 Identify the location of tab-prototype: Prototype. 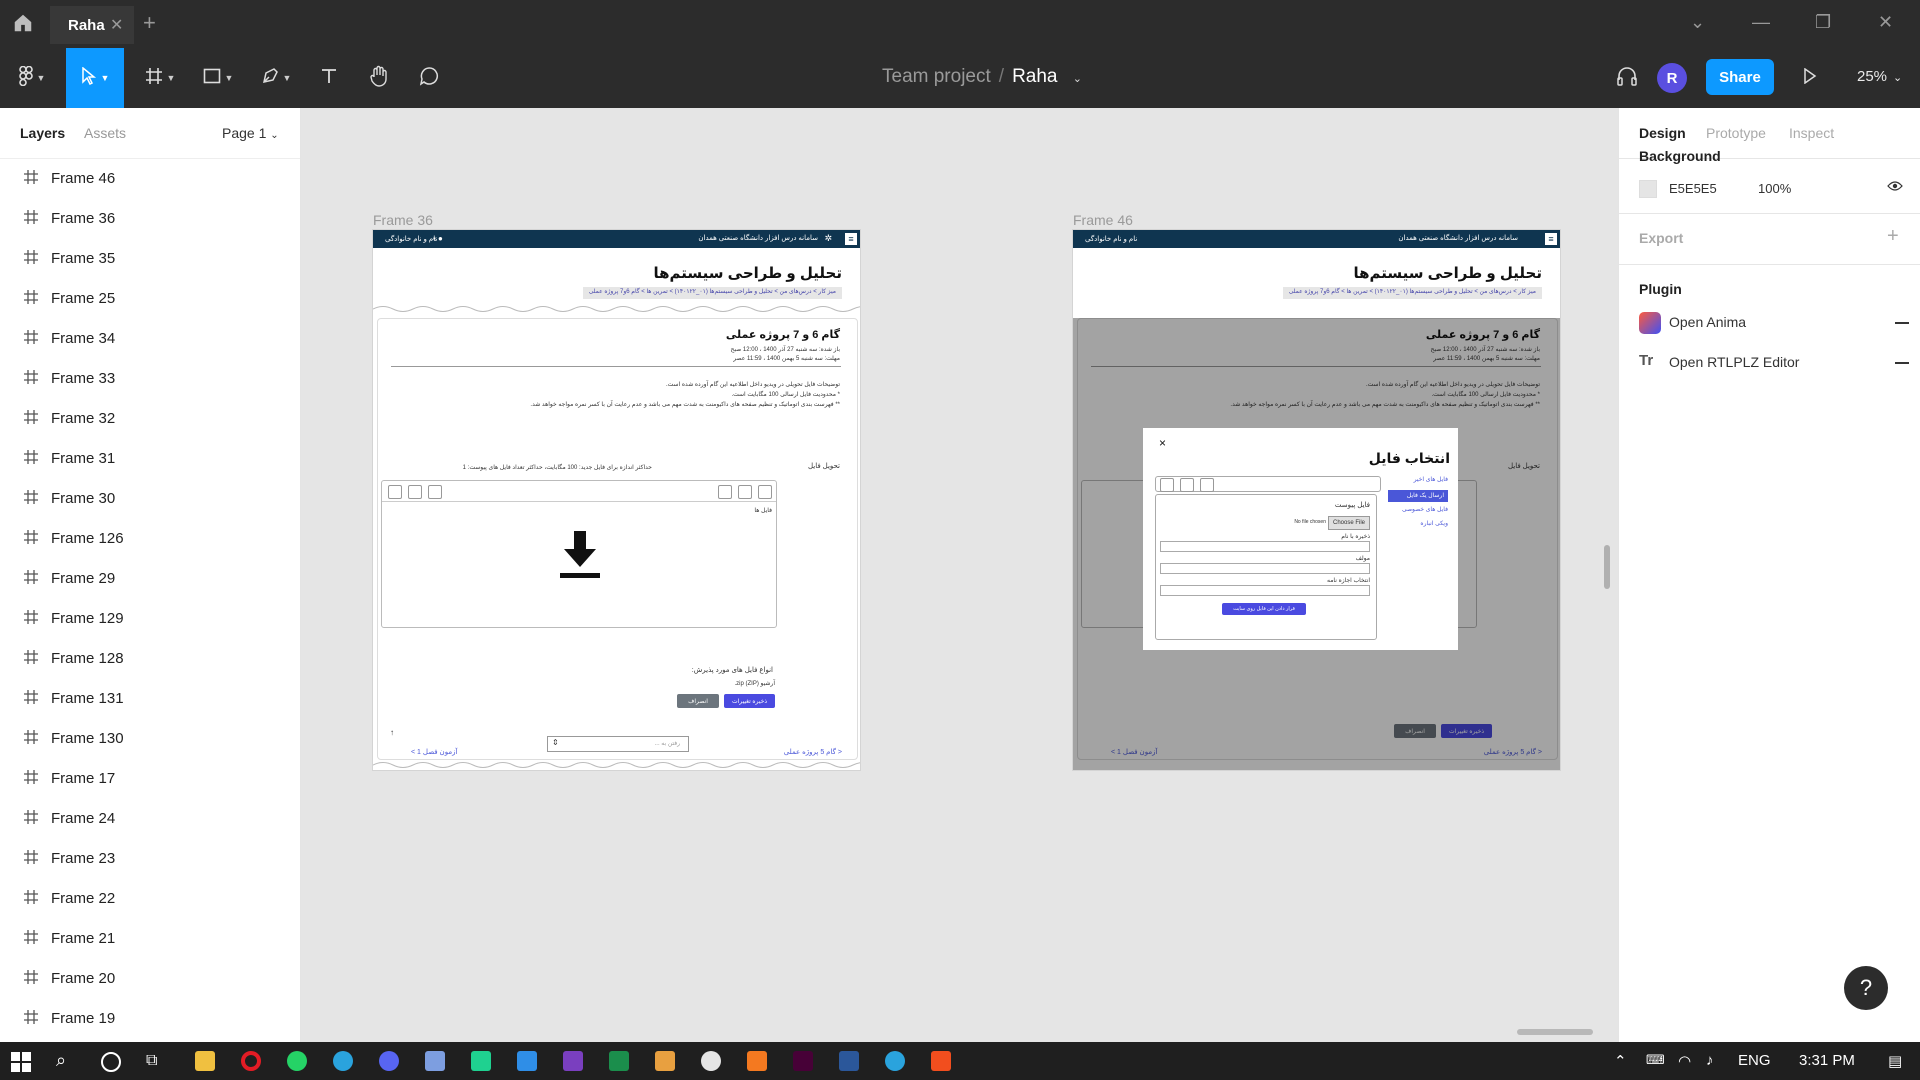
(1736, 133).